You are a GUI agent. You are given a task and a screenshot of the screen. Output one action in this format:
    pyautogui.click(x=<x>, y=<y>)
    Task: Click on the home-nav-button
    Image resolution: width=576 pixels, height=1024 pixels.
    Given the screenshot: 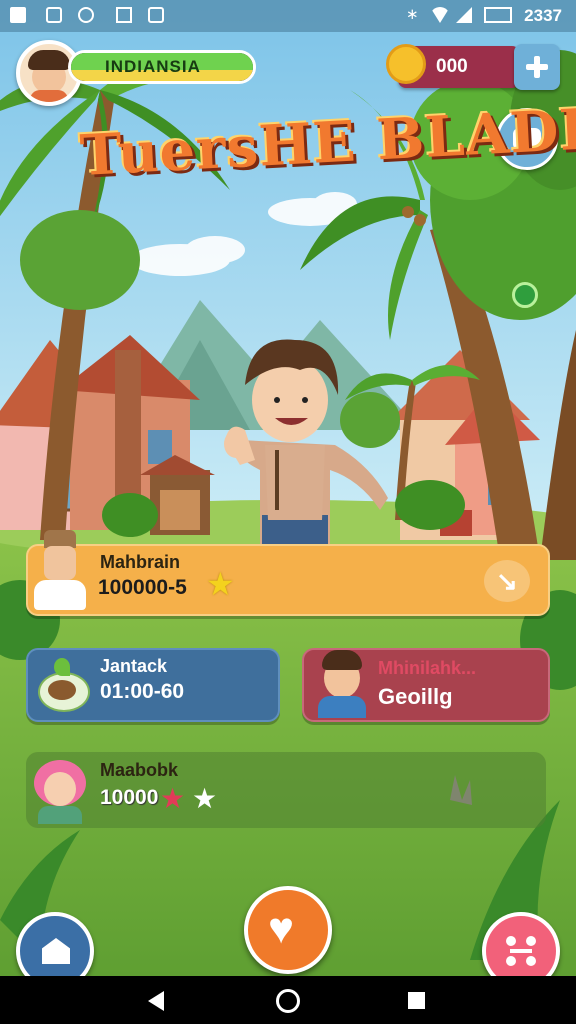 What is the action you would take?
    pyautogui.click(x=288, y=1001)
    